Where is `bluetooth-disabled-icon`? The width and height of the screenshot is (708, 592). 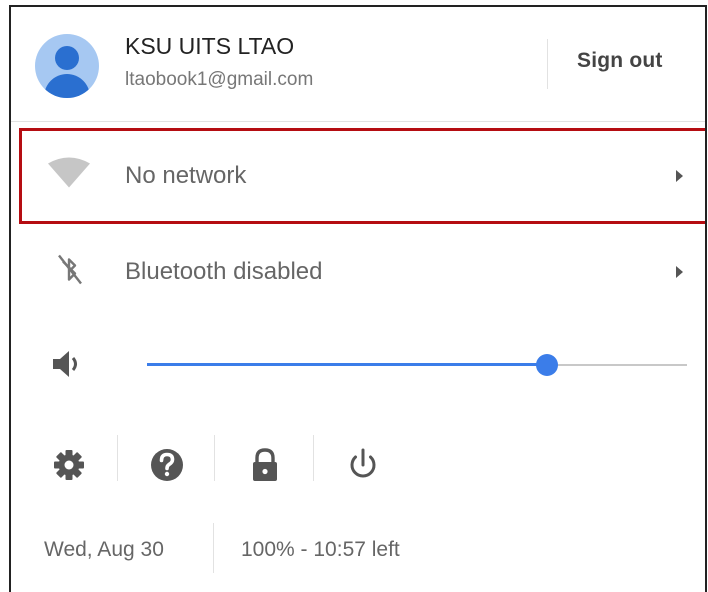 bluetooth-disabled-icon is located at coordinates (70, 272).